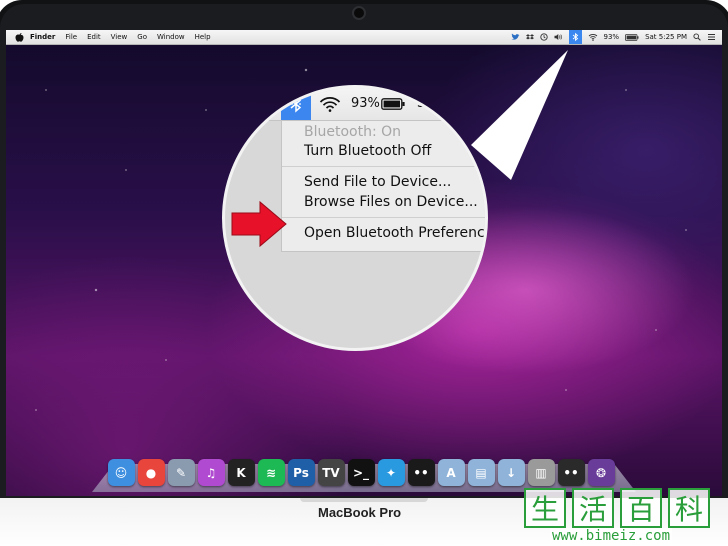  I want to click on watermark-char: 科, so click(689, 508).